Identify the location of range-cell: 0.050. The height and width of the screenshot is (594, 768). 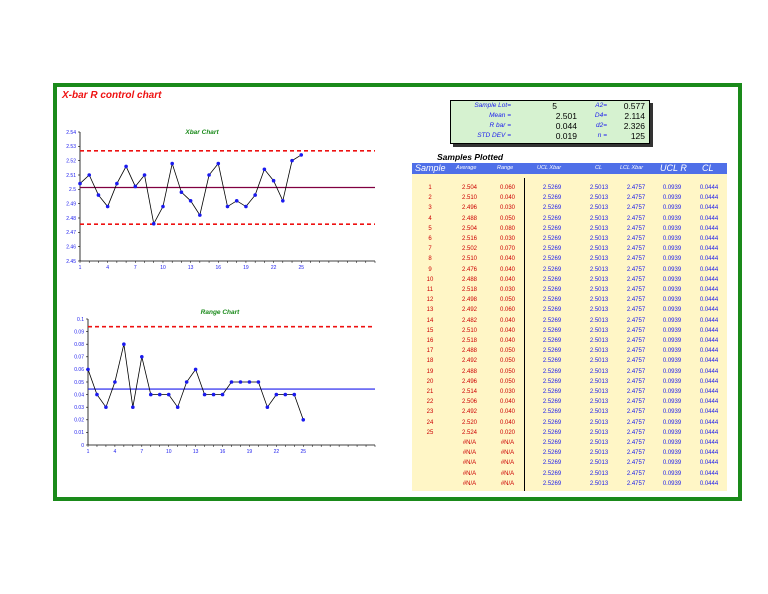
(507, 381).